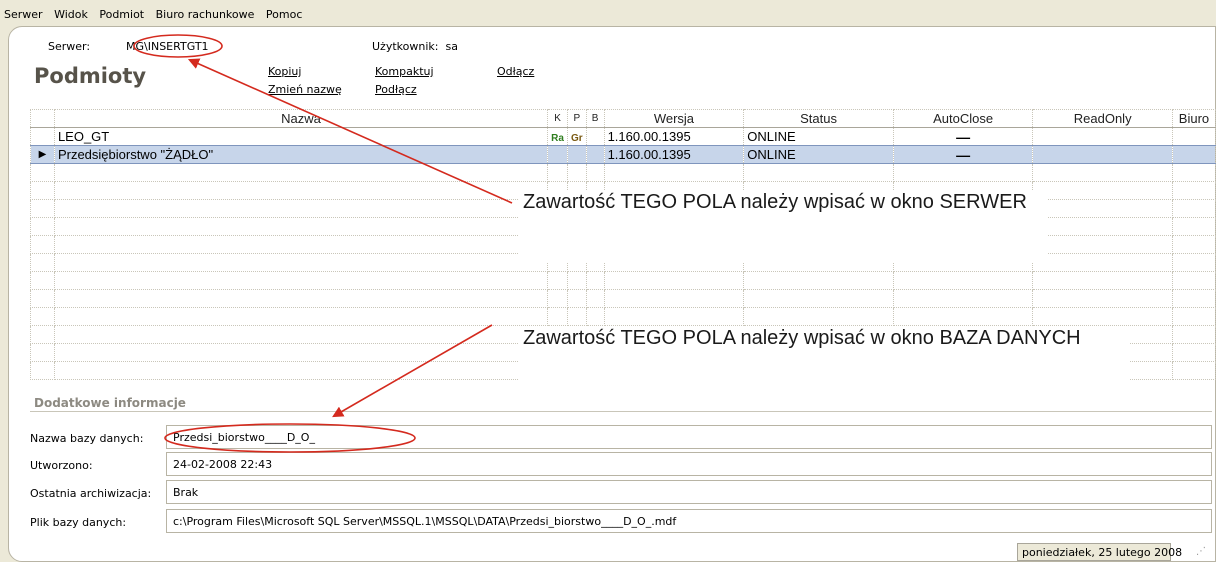 Image resolution: width=1216 pixels, height=562 pixels. I want to click on menu-podmiot: Podmiot, so click(121, 14).